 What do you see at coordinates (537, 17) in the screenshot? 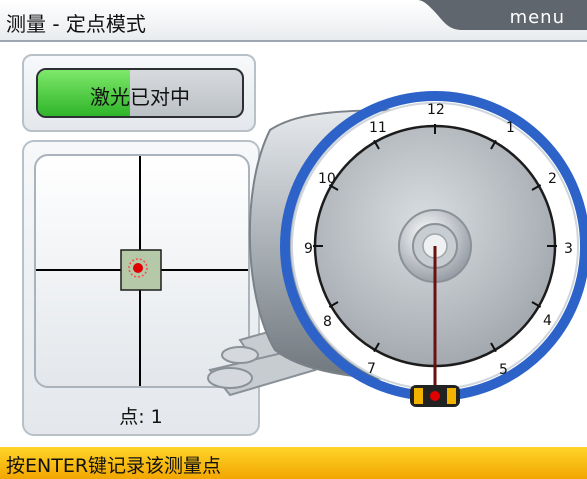
I see `menu-label: menu` at bounding box center [537, 17].